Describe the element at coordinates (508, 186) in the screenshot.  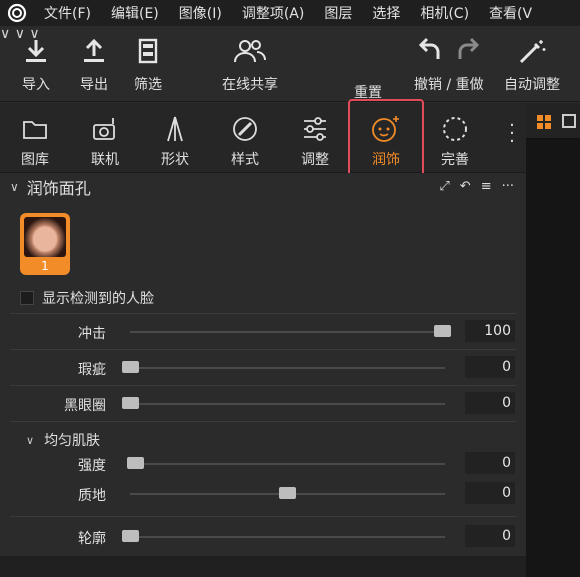
I see `more-icon: ···` at that location.